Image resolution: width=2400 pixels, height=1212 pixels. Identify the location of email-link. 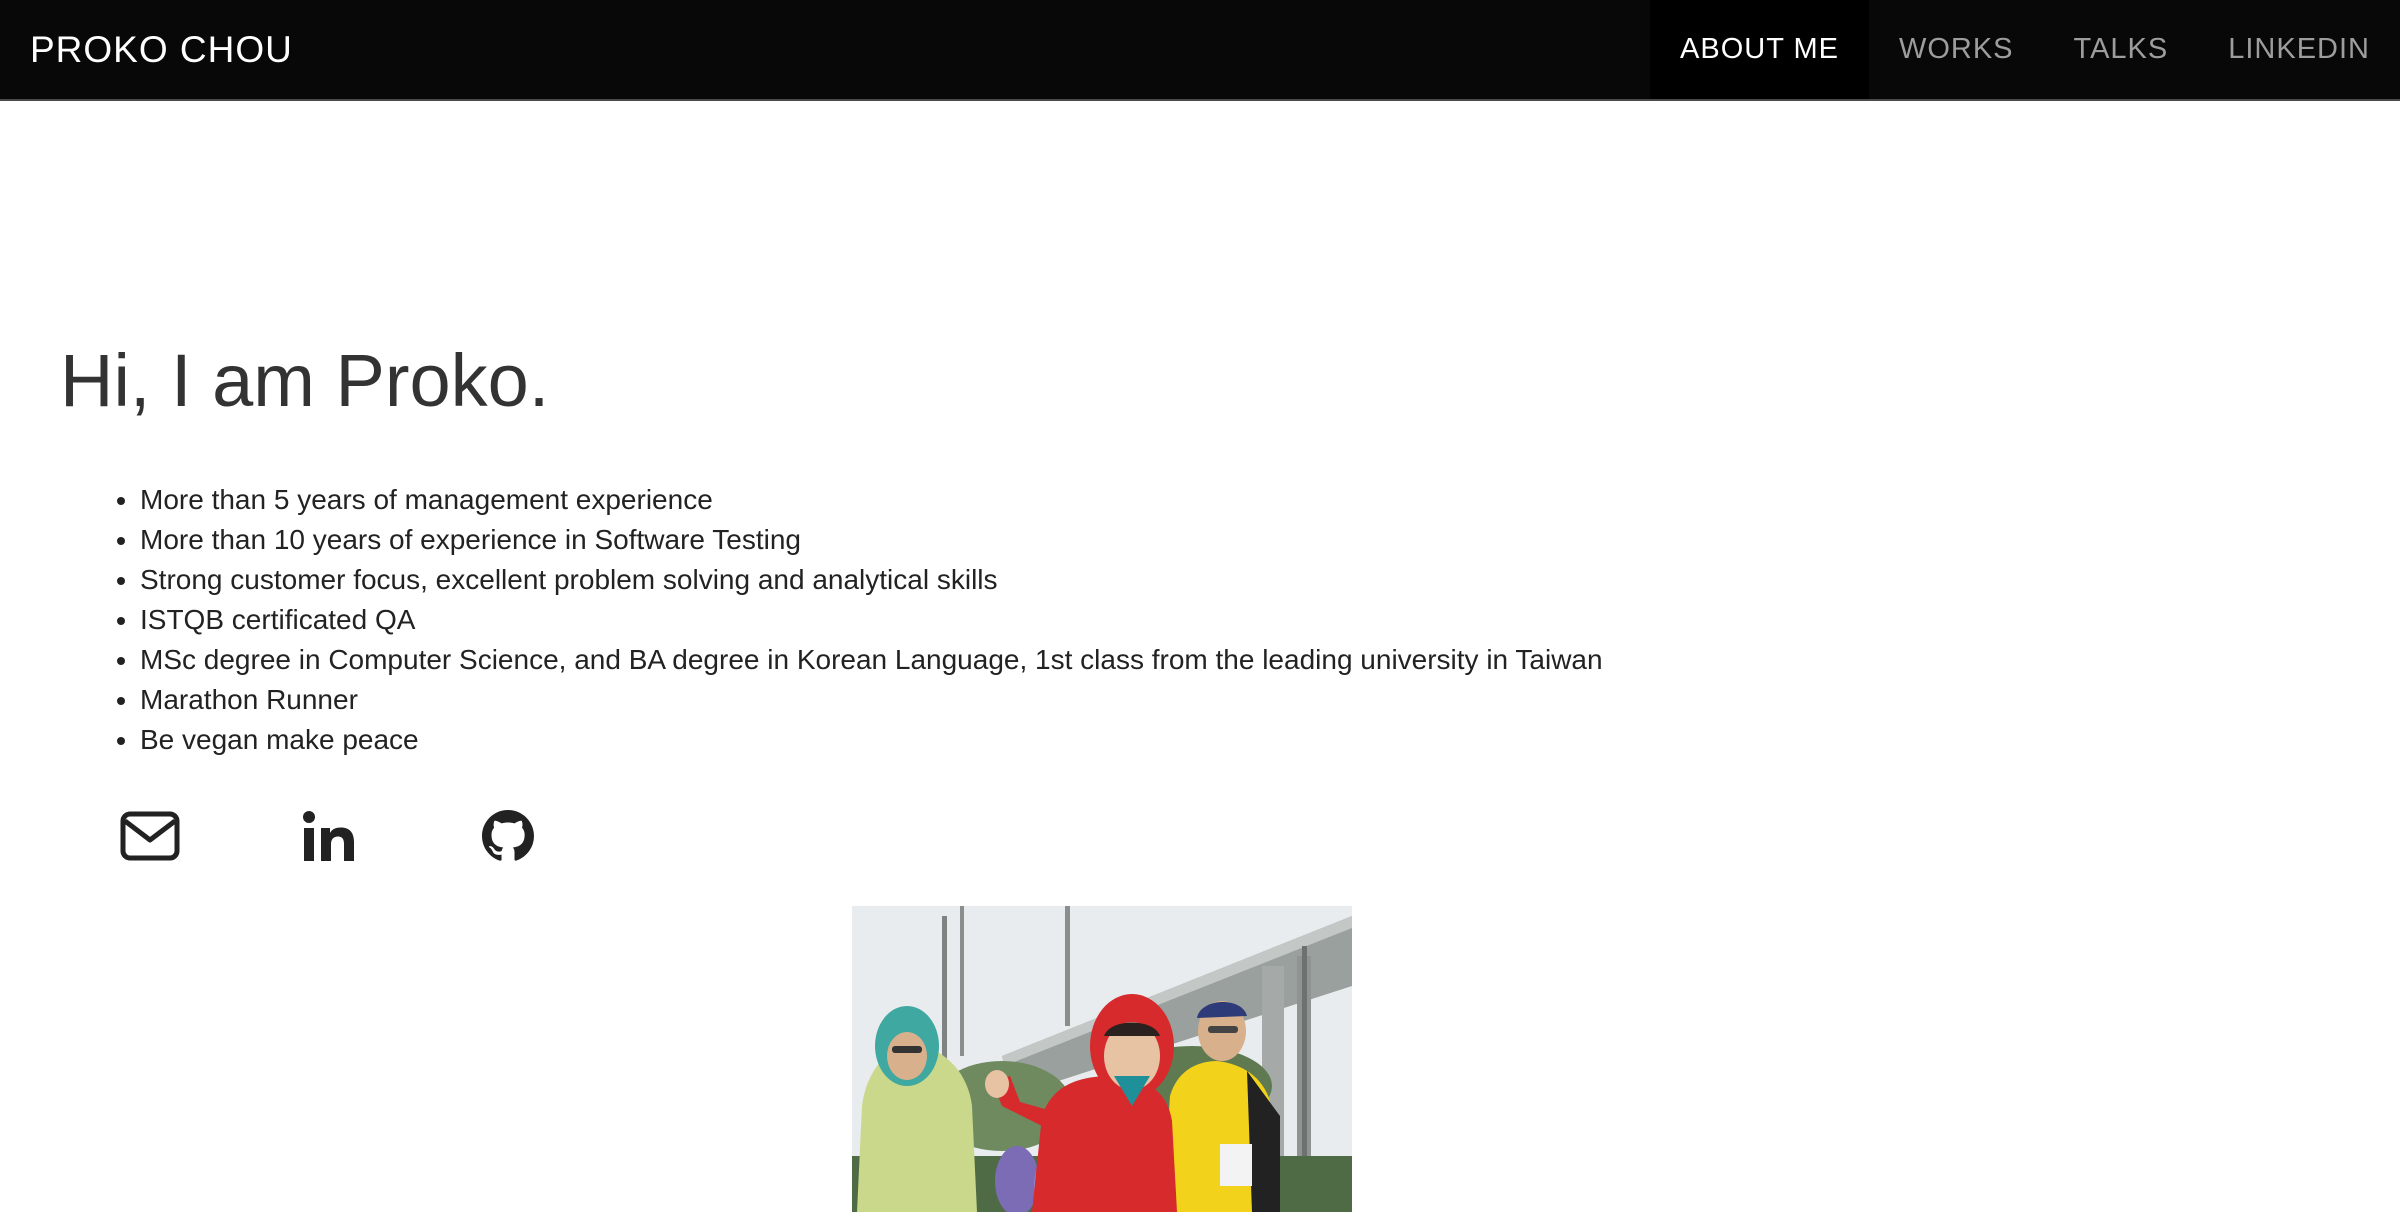
(150, 836).